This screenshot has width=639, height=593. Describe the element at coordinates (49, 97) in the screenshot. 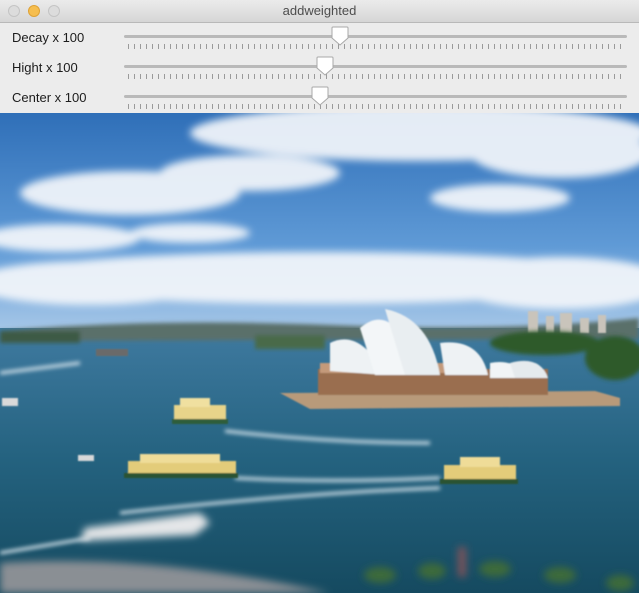

I see `slider-label-center: Center x 100` at that location.